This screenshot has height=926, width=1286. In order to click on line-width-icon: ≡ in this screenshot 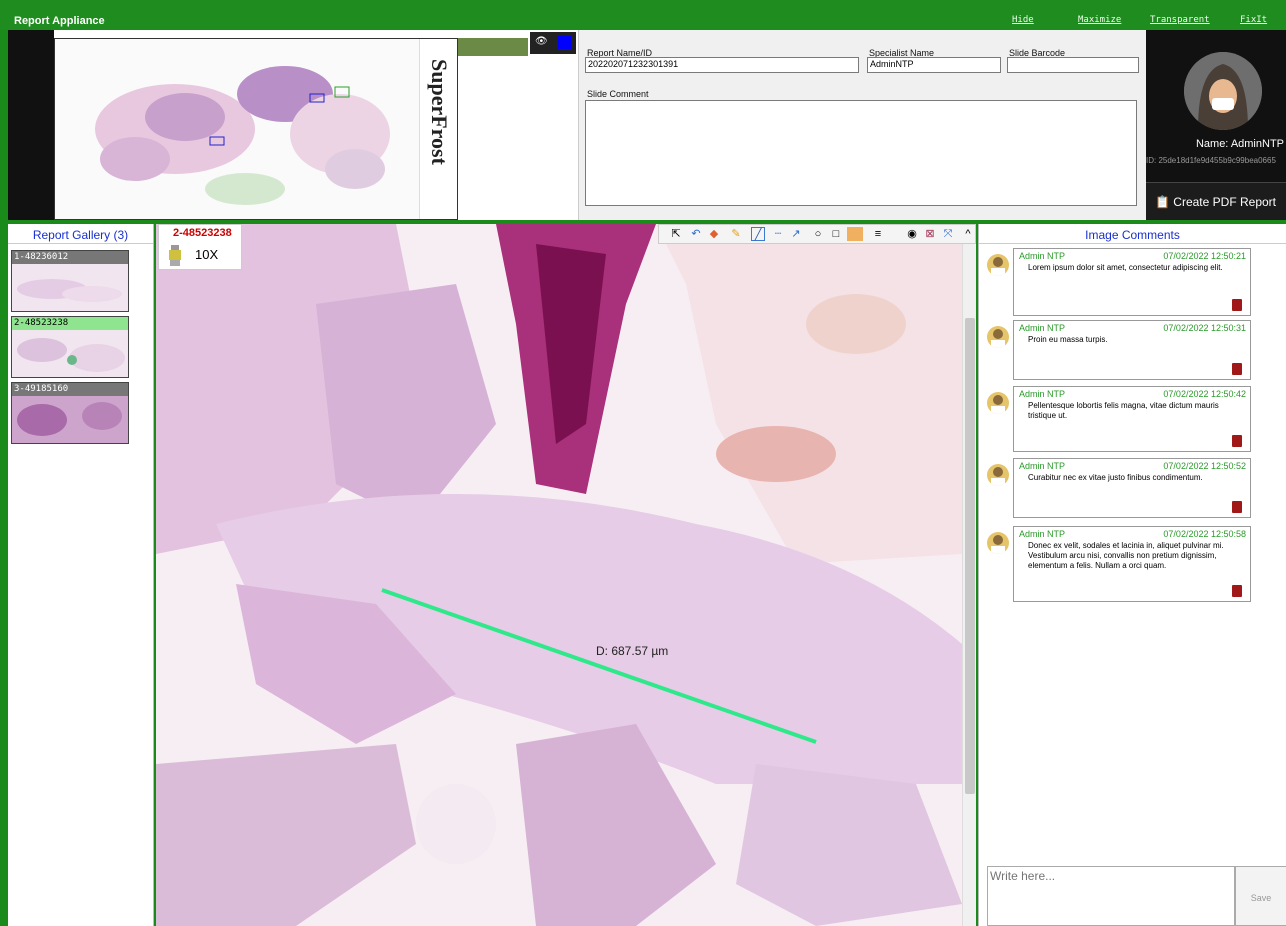, I will do `click(878, 234)`.